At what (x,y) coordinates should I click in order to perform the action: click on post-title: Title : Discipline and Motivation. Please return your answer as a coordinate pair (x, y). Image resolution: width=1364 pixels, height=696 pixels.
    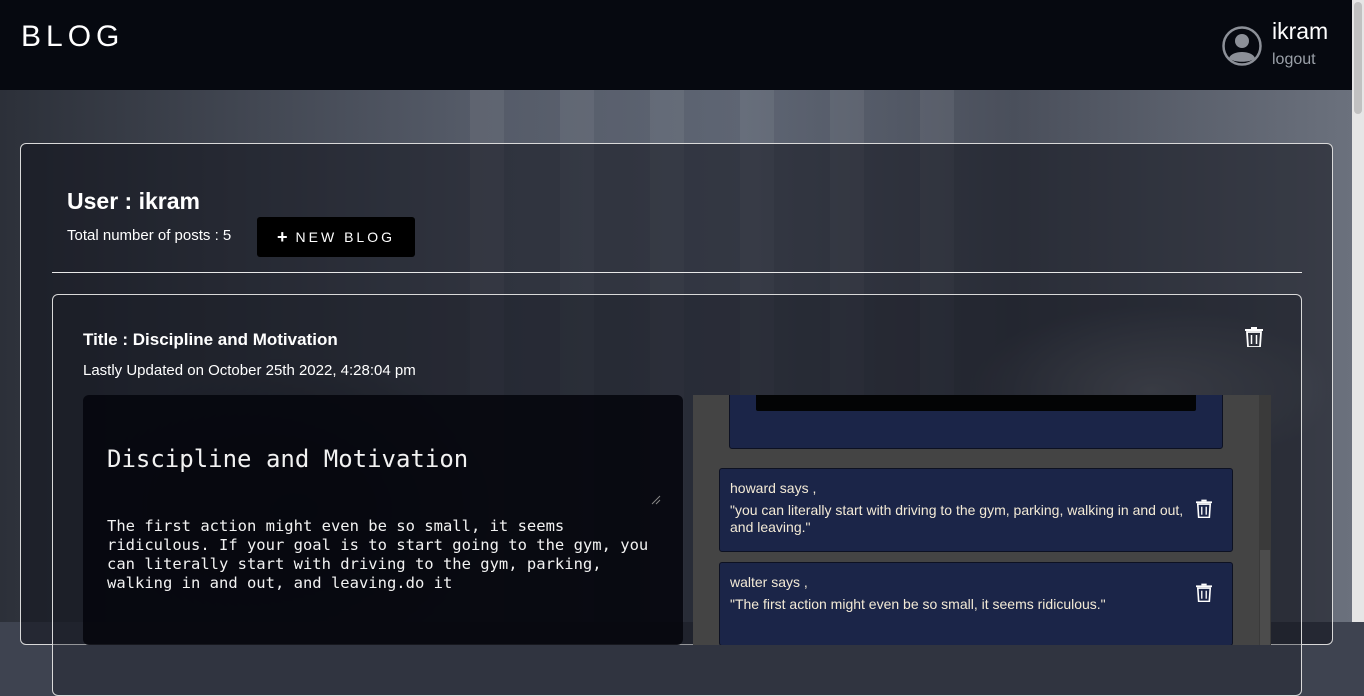
    Looking at the image, I should click on (210, 339).